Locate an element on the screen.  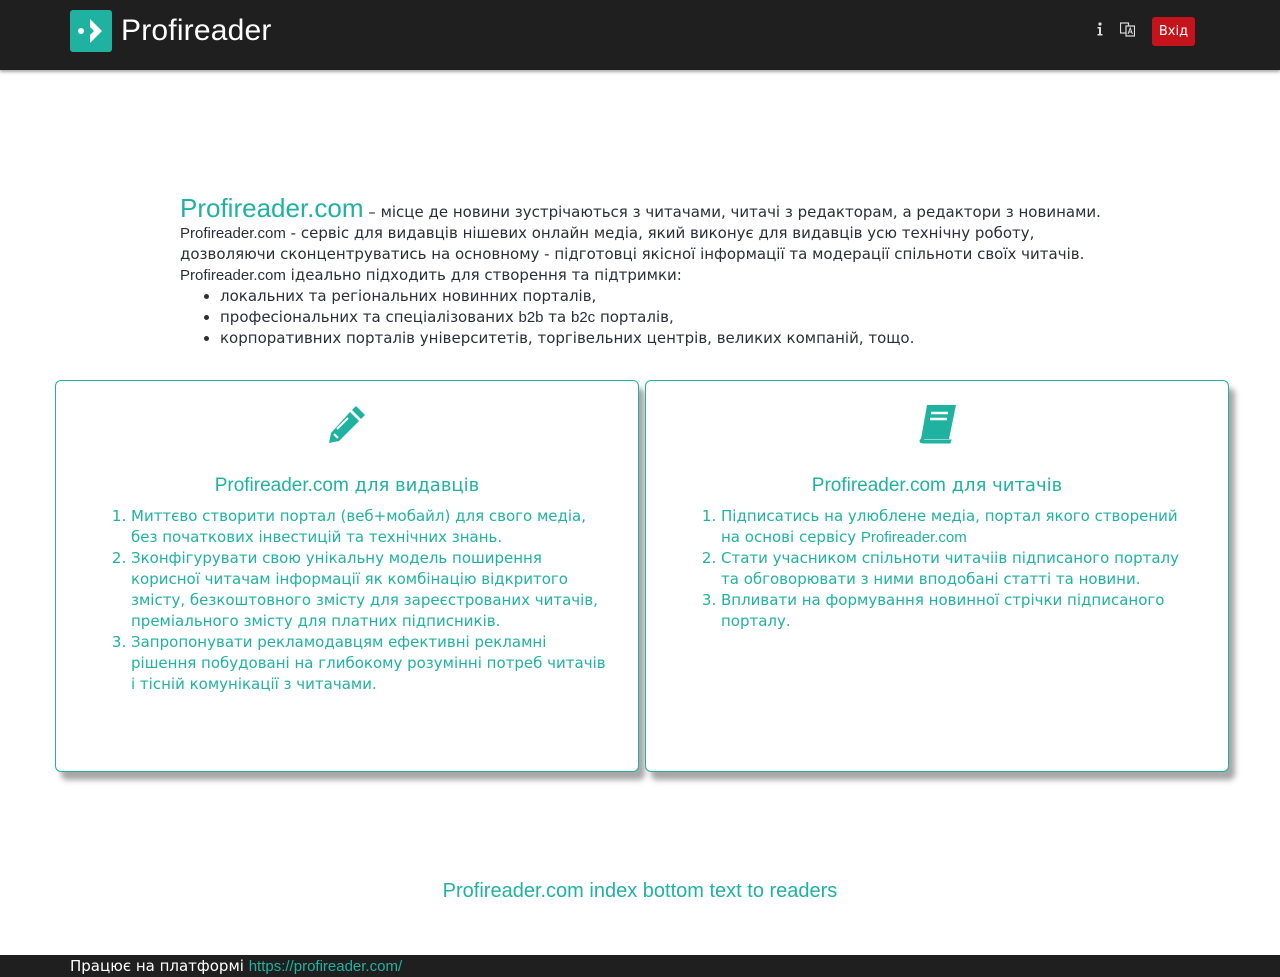
intro-brand: Profireader.com is located at coordinates (272, 208).